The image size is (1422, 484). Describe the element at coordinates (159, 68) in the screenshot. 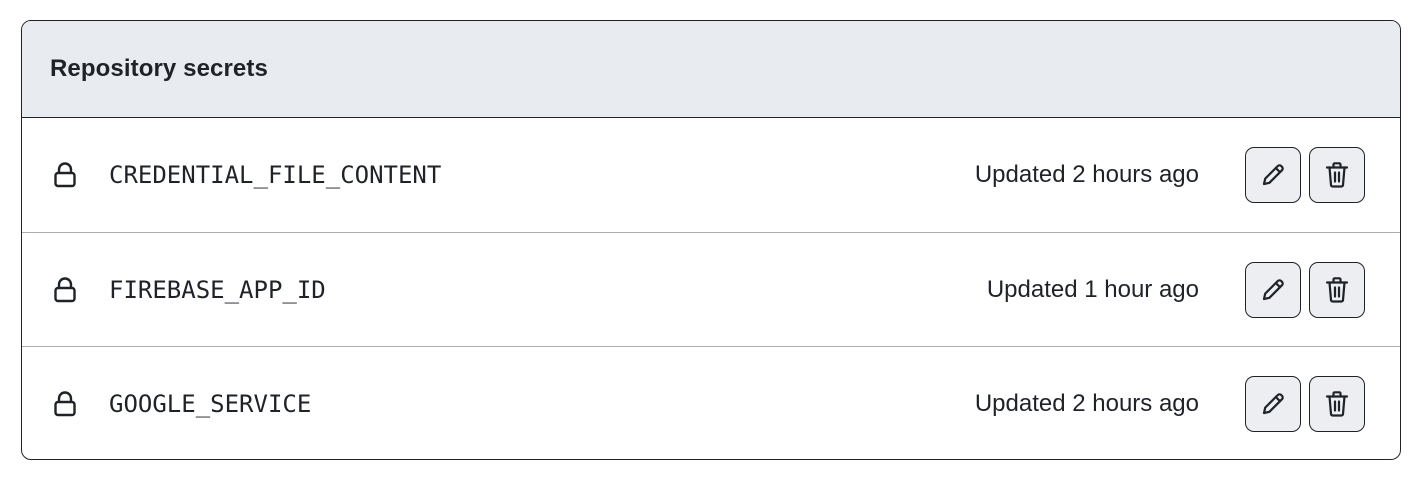

I see `panel-title: Repository secrets` at that location.